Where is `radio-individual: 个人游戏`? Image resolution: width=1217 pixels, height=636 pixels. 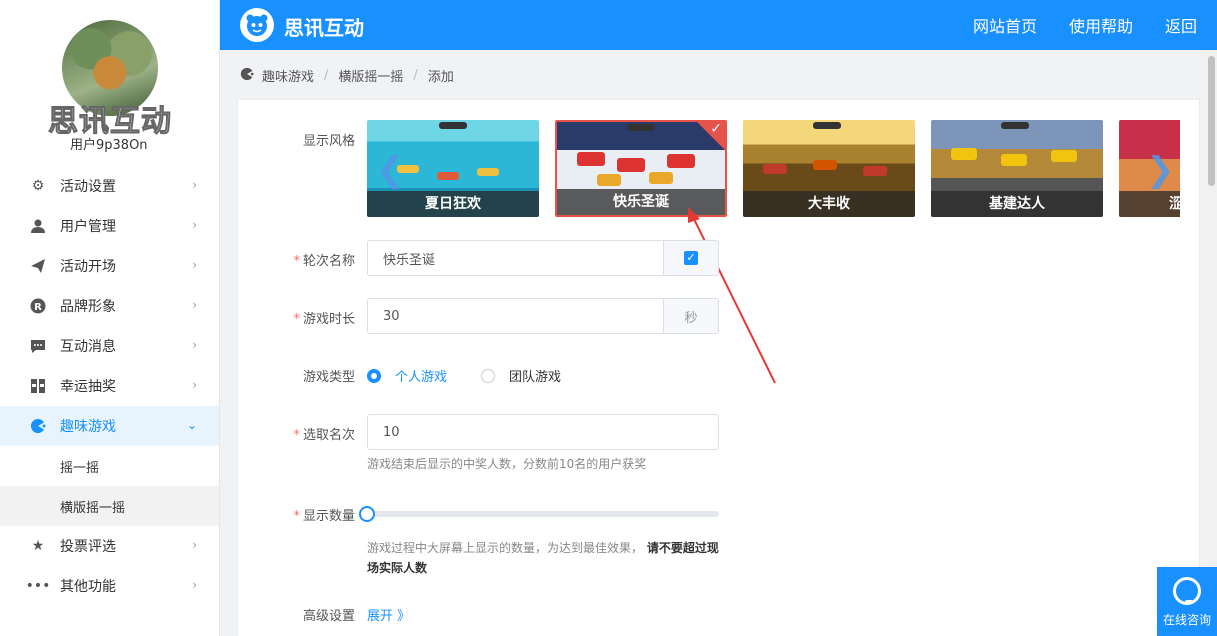 radio-individual: 个人游戏 is located at coordinates (407, 375).